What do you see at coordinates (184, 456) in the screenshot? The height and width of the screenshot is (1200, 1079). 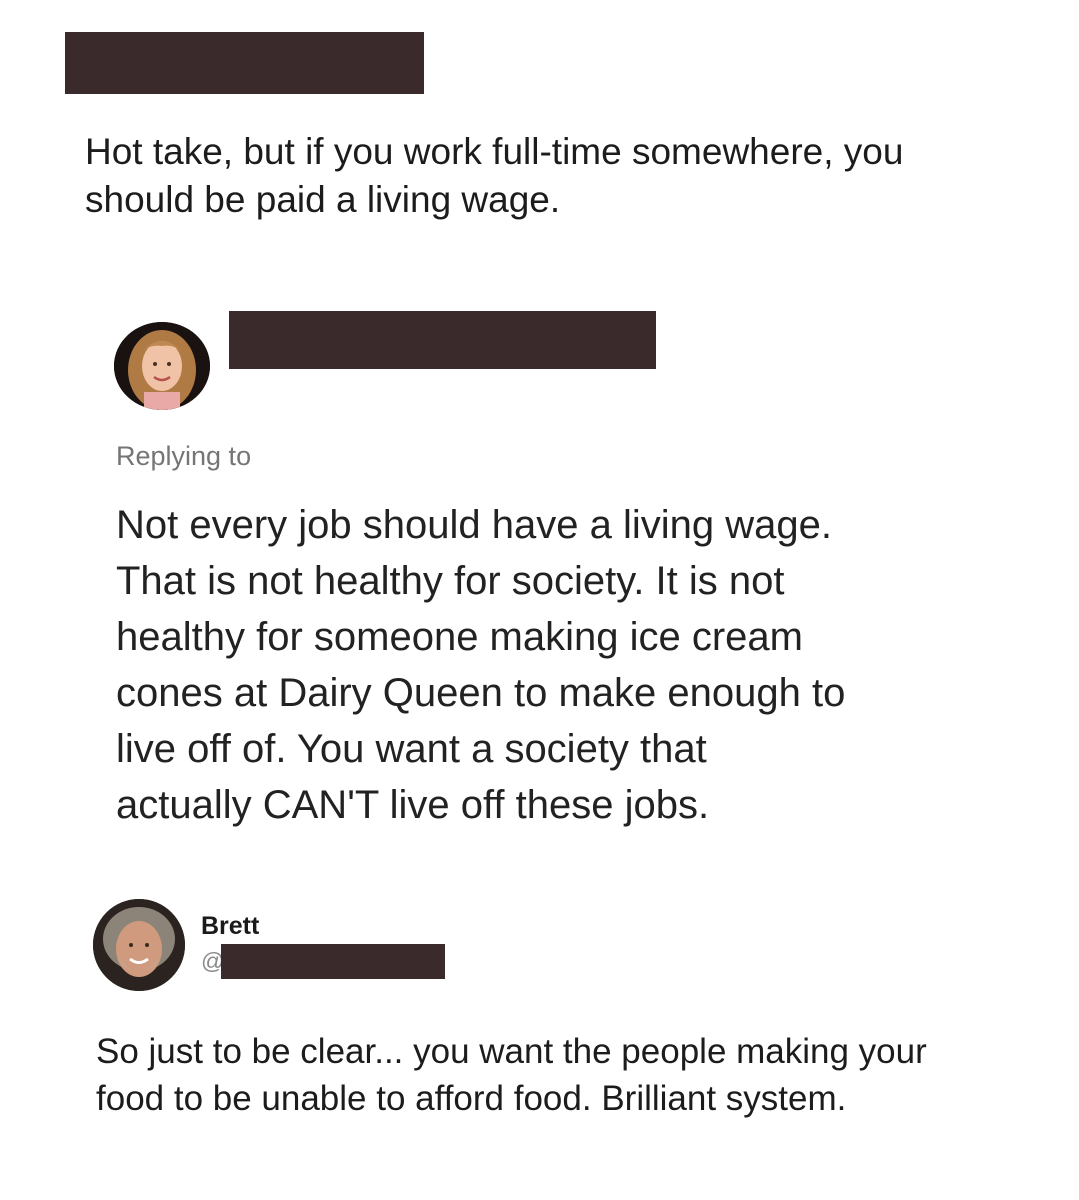 I see `replying-to-label: Replying to` at bounding box center [184, 456].